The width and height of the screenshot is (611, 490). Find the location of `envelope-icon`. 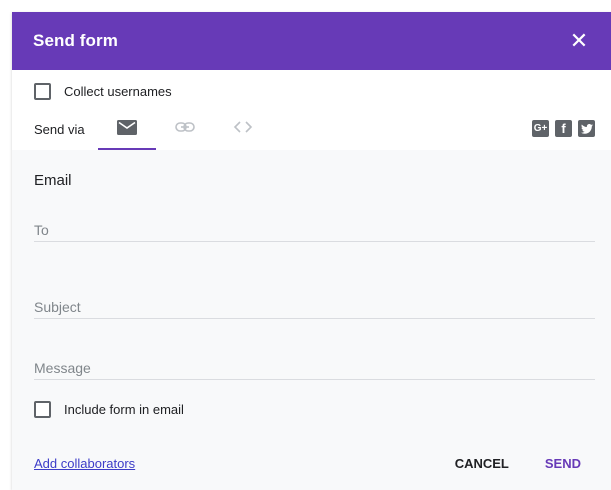

envelope-icon is located at coordinates (127, 127).